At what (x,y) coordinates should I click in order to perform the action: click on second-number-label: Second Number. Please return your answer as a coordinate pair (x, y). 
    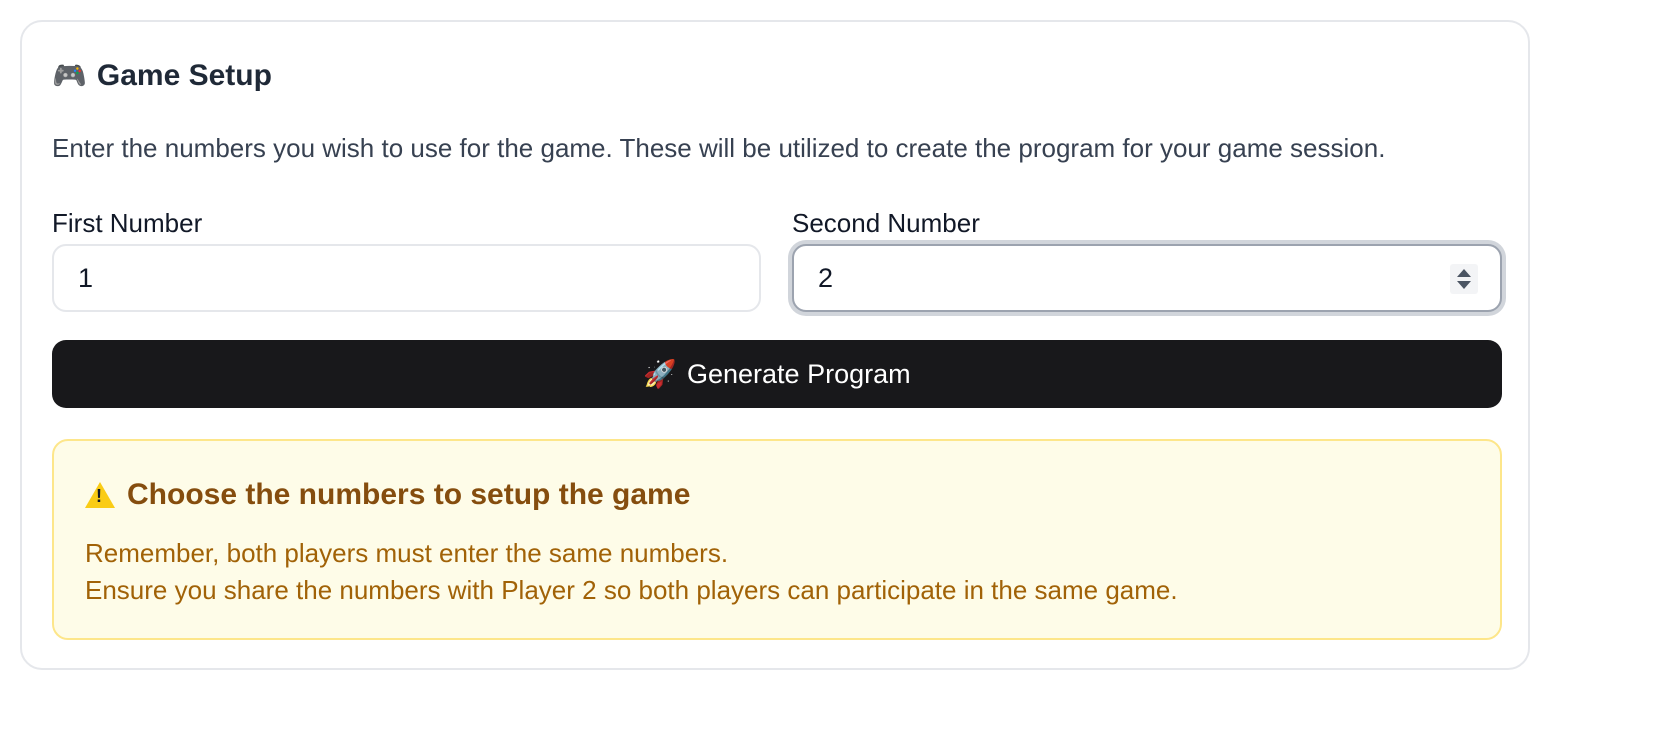
    Looking at the image, I should click on (886, 223).